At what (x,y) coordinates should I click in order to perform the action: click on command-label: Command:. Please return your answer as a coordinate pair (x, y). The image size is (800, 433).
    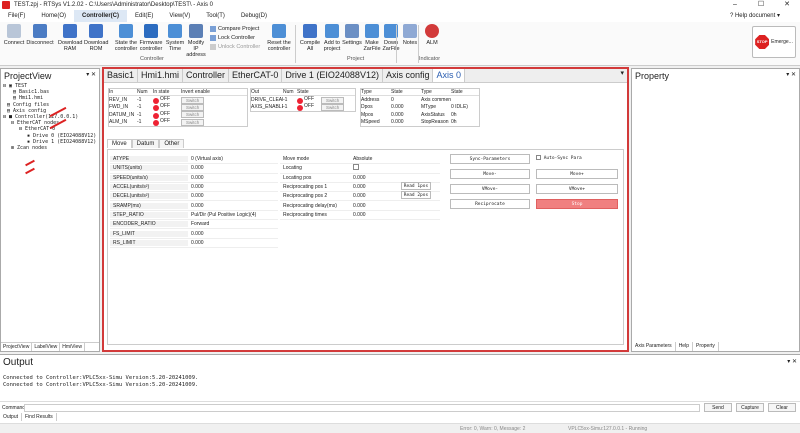
    Looking at the image, I should click on (14, 408).